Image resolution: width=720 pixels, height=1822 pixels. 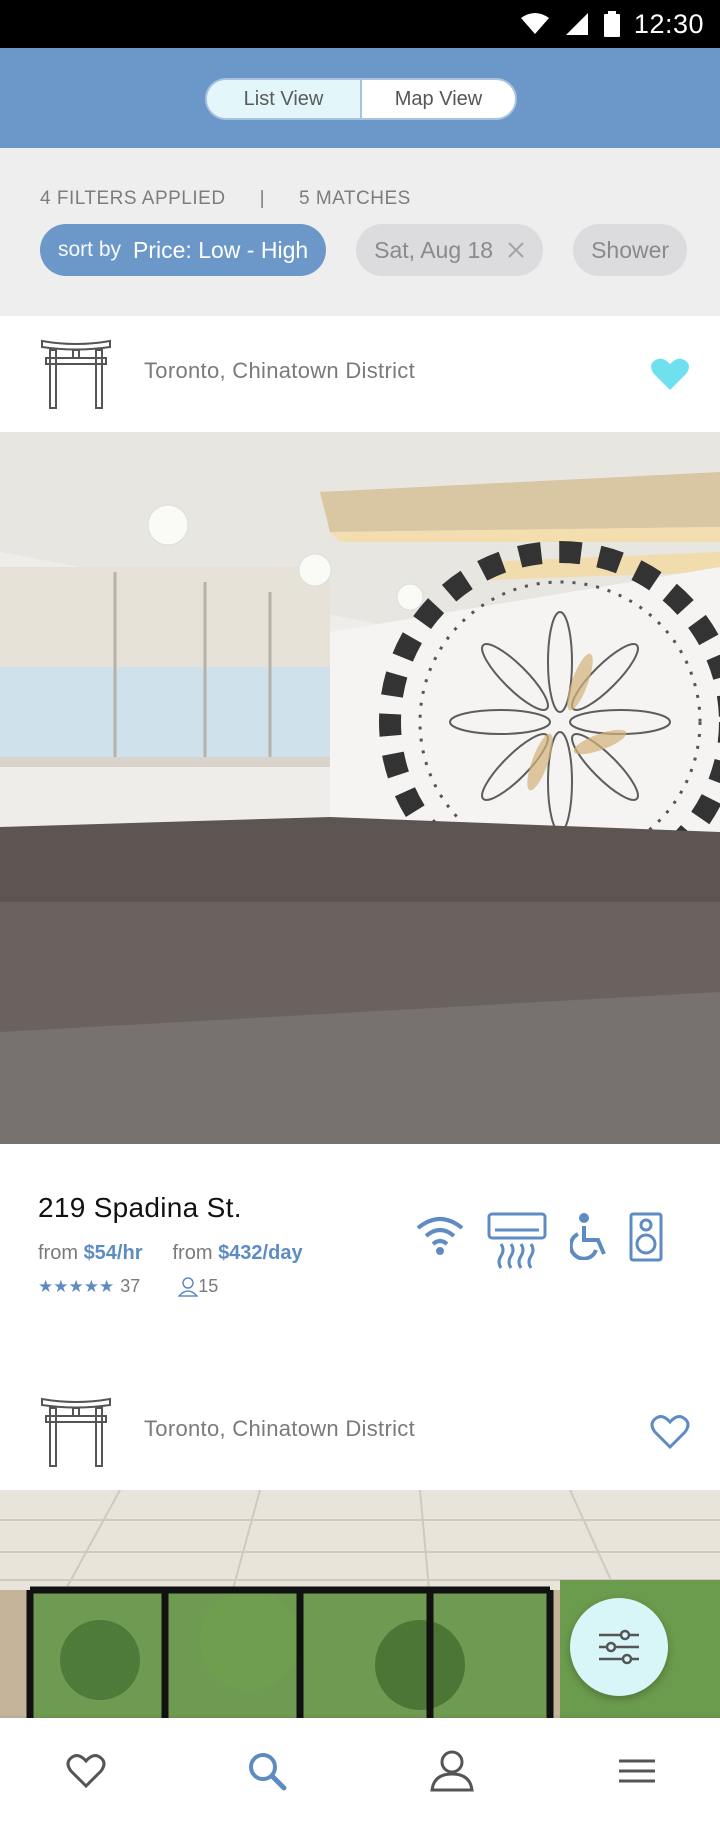 What do you see at coordinates (440, 1236) in the screenshot?
I see `wifi-icon` at bounding box center [440, 1236].